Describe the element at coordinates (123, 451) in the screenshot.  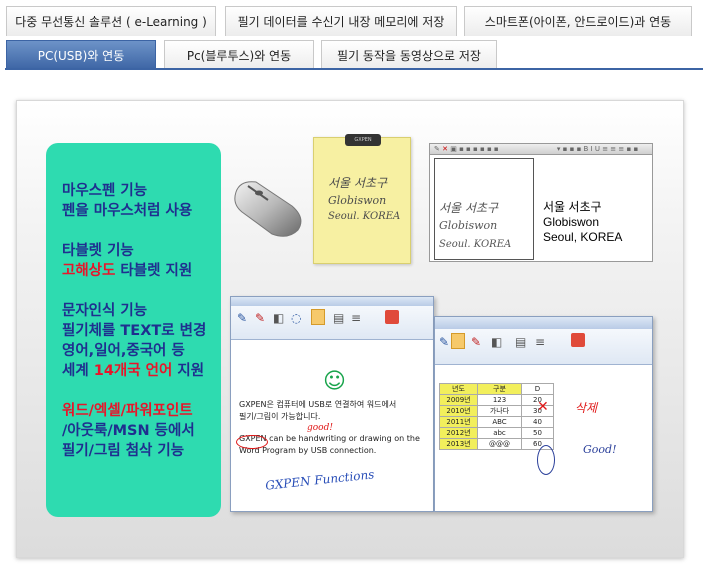
I see `feature-desc: 필기/그림 첨삭 기능` at that location.